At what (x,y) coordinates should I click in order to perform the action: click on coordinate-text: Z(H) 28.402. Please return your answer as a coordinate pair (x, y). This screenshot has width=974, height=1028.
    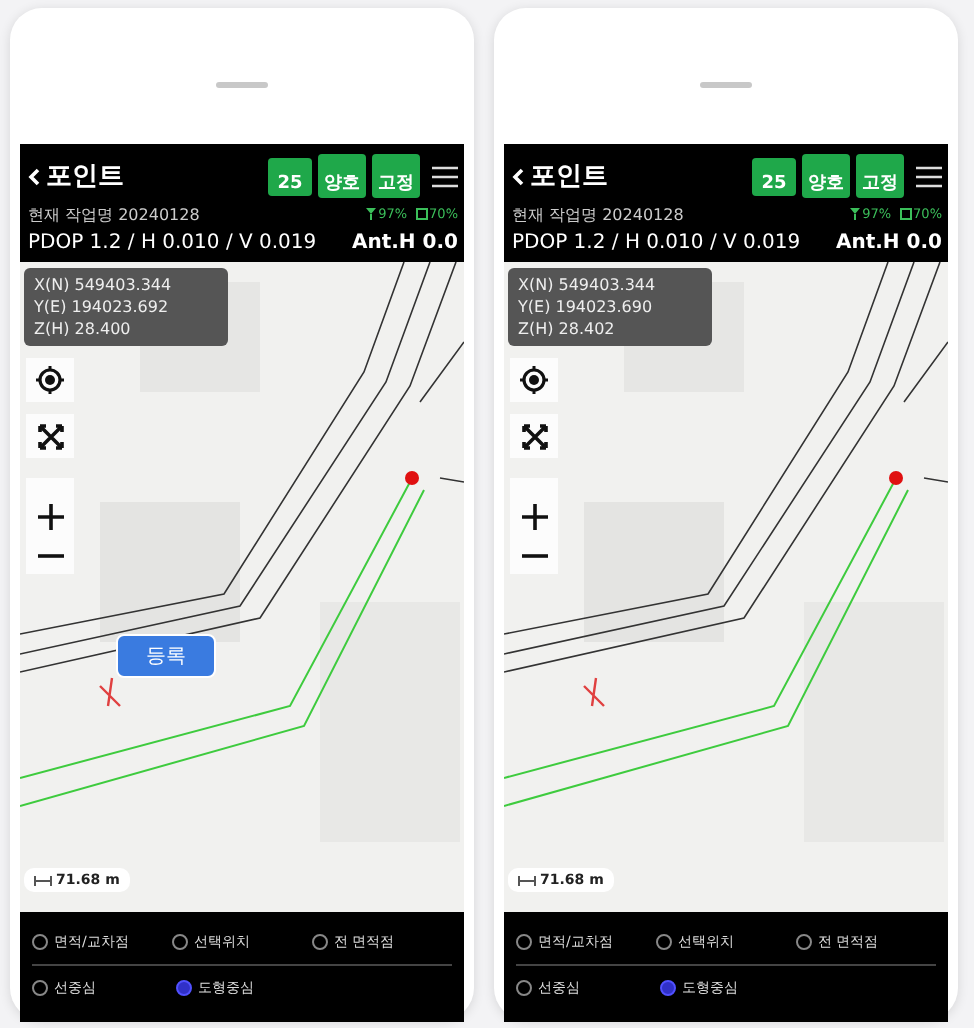
    Looking at the image, I should click on (567, 329).